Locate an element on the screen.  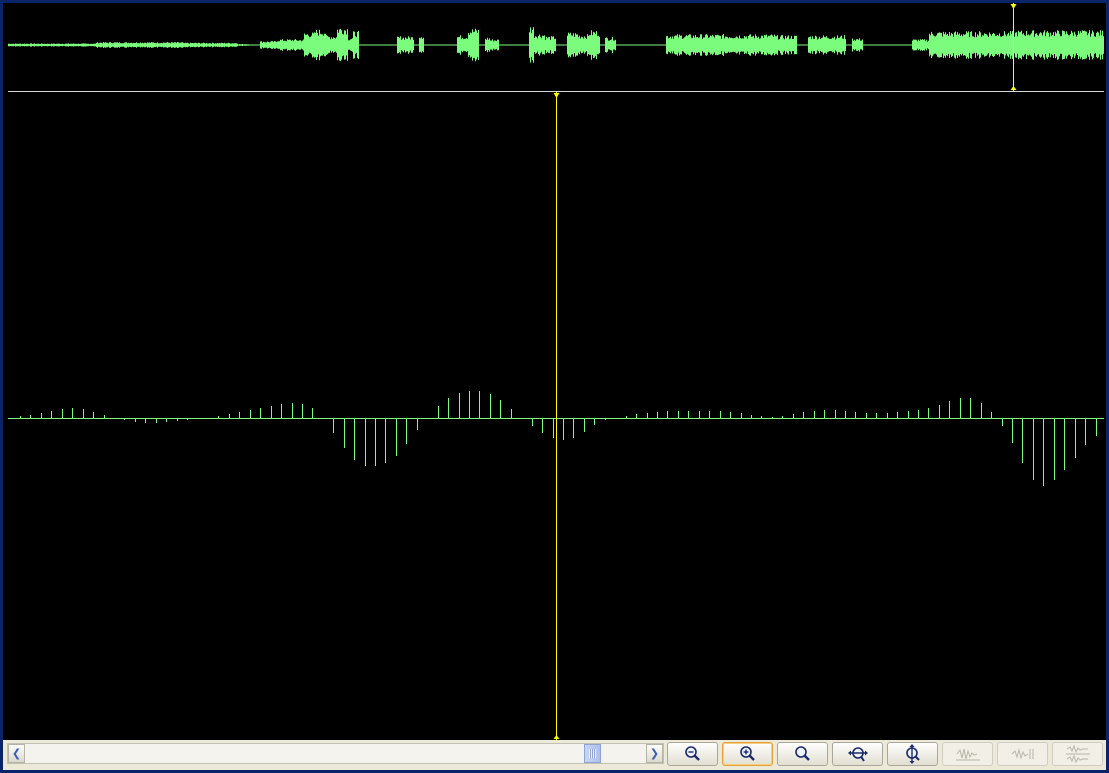
zoom-normal-icon is located at coordinates (802, 753).